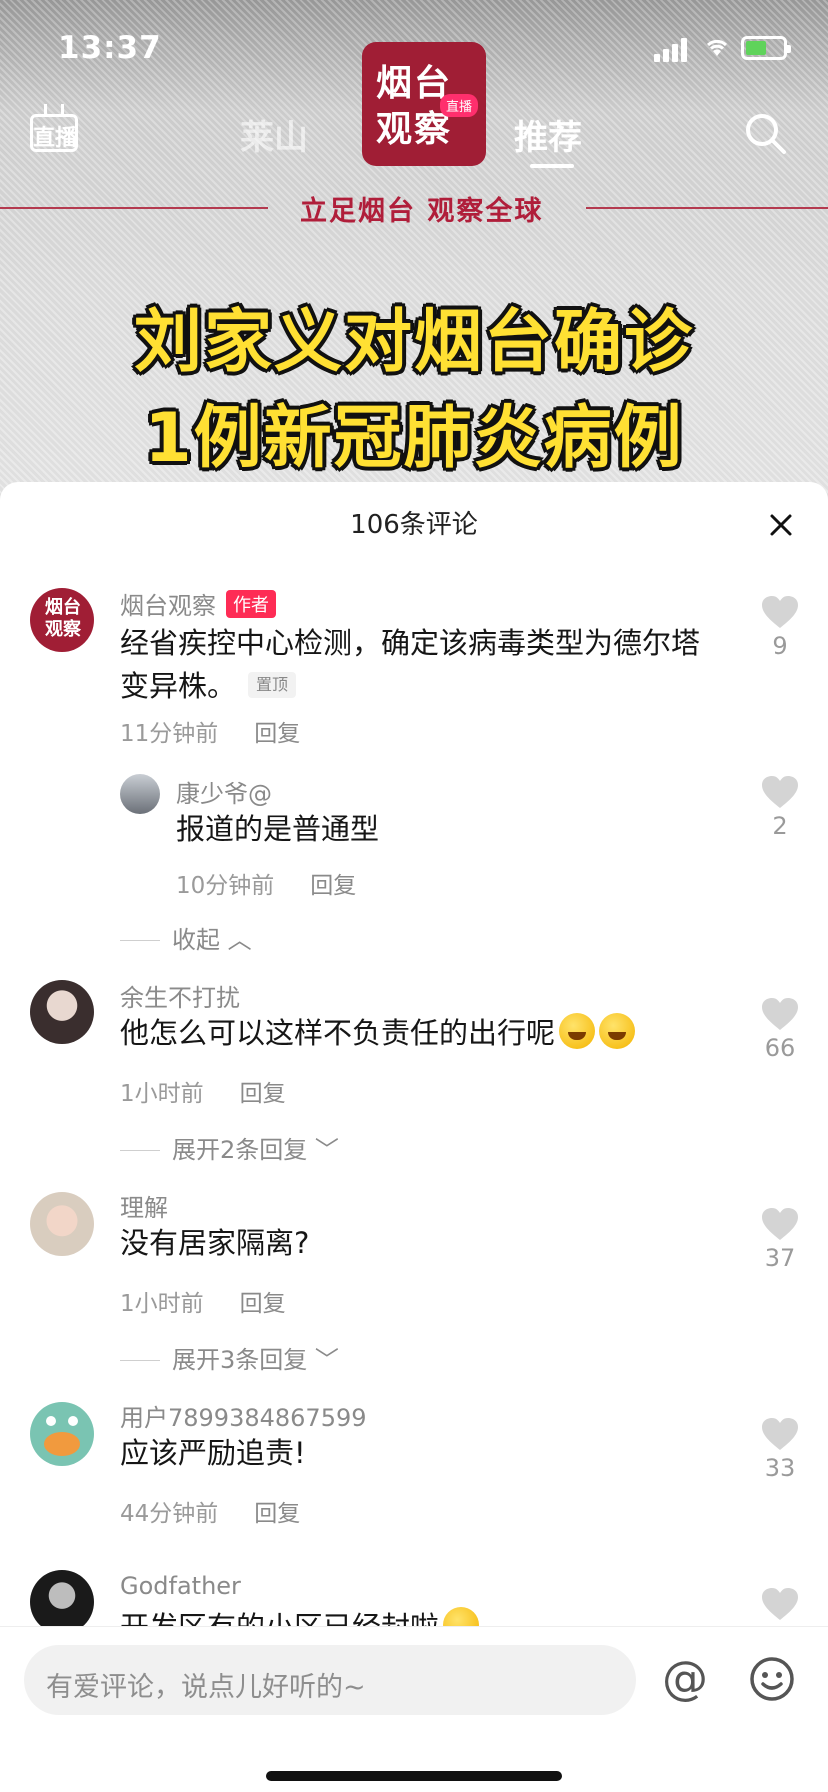 This screenshot has height=1792, width=828. What do you see at coordinates (717, 47) in the screenshot?
I see `wifi-icon` at bounding box center [717, 47].